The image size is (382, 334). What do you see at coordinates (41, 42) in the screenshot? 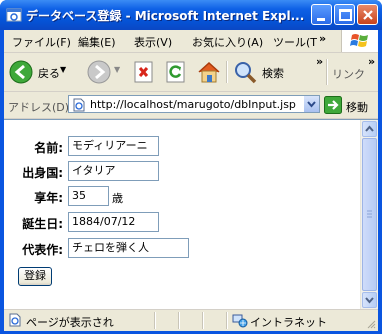
I see `menu-file: ファイル(F)` at bounding box center [41, 42].